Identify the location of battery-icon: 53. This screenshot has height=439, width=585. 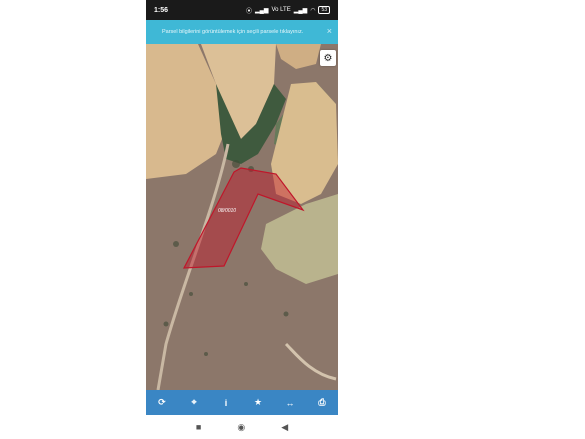
(324, 10).